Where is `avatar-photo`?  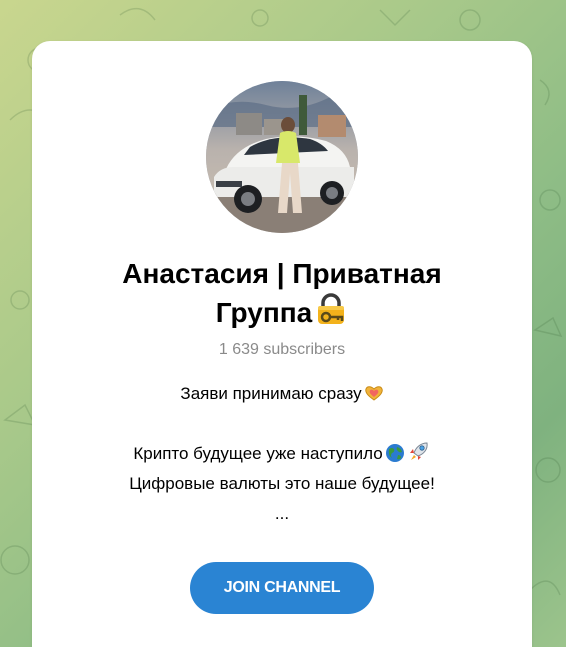
avatar-photo is located at coordinates (282, 157).